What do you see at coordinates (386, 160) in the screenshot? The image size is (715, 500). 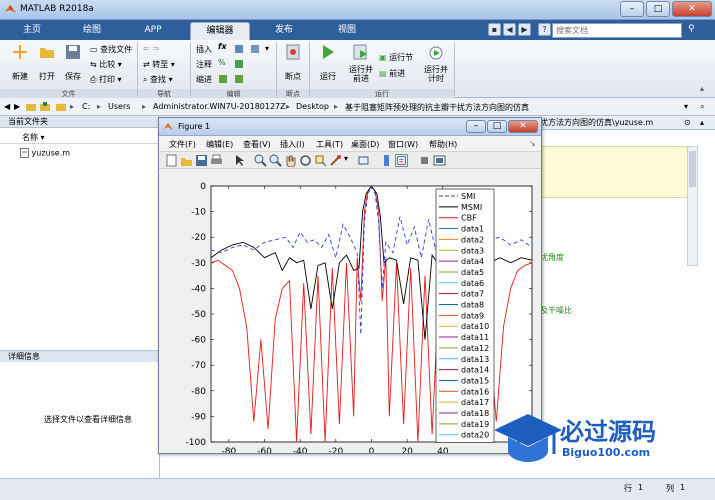 I see `colorbar-icon` at bounding box center [386, 160].